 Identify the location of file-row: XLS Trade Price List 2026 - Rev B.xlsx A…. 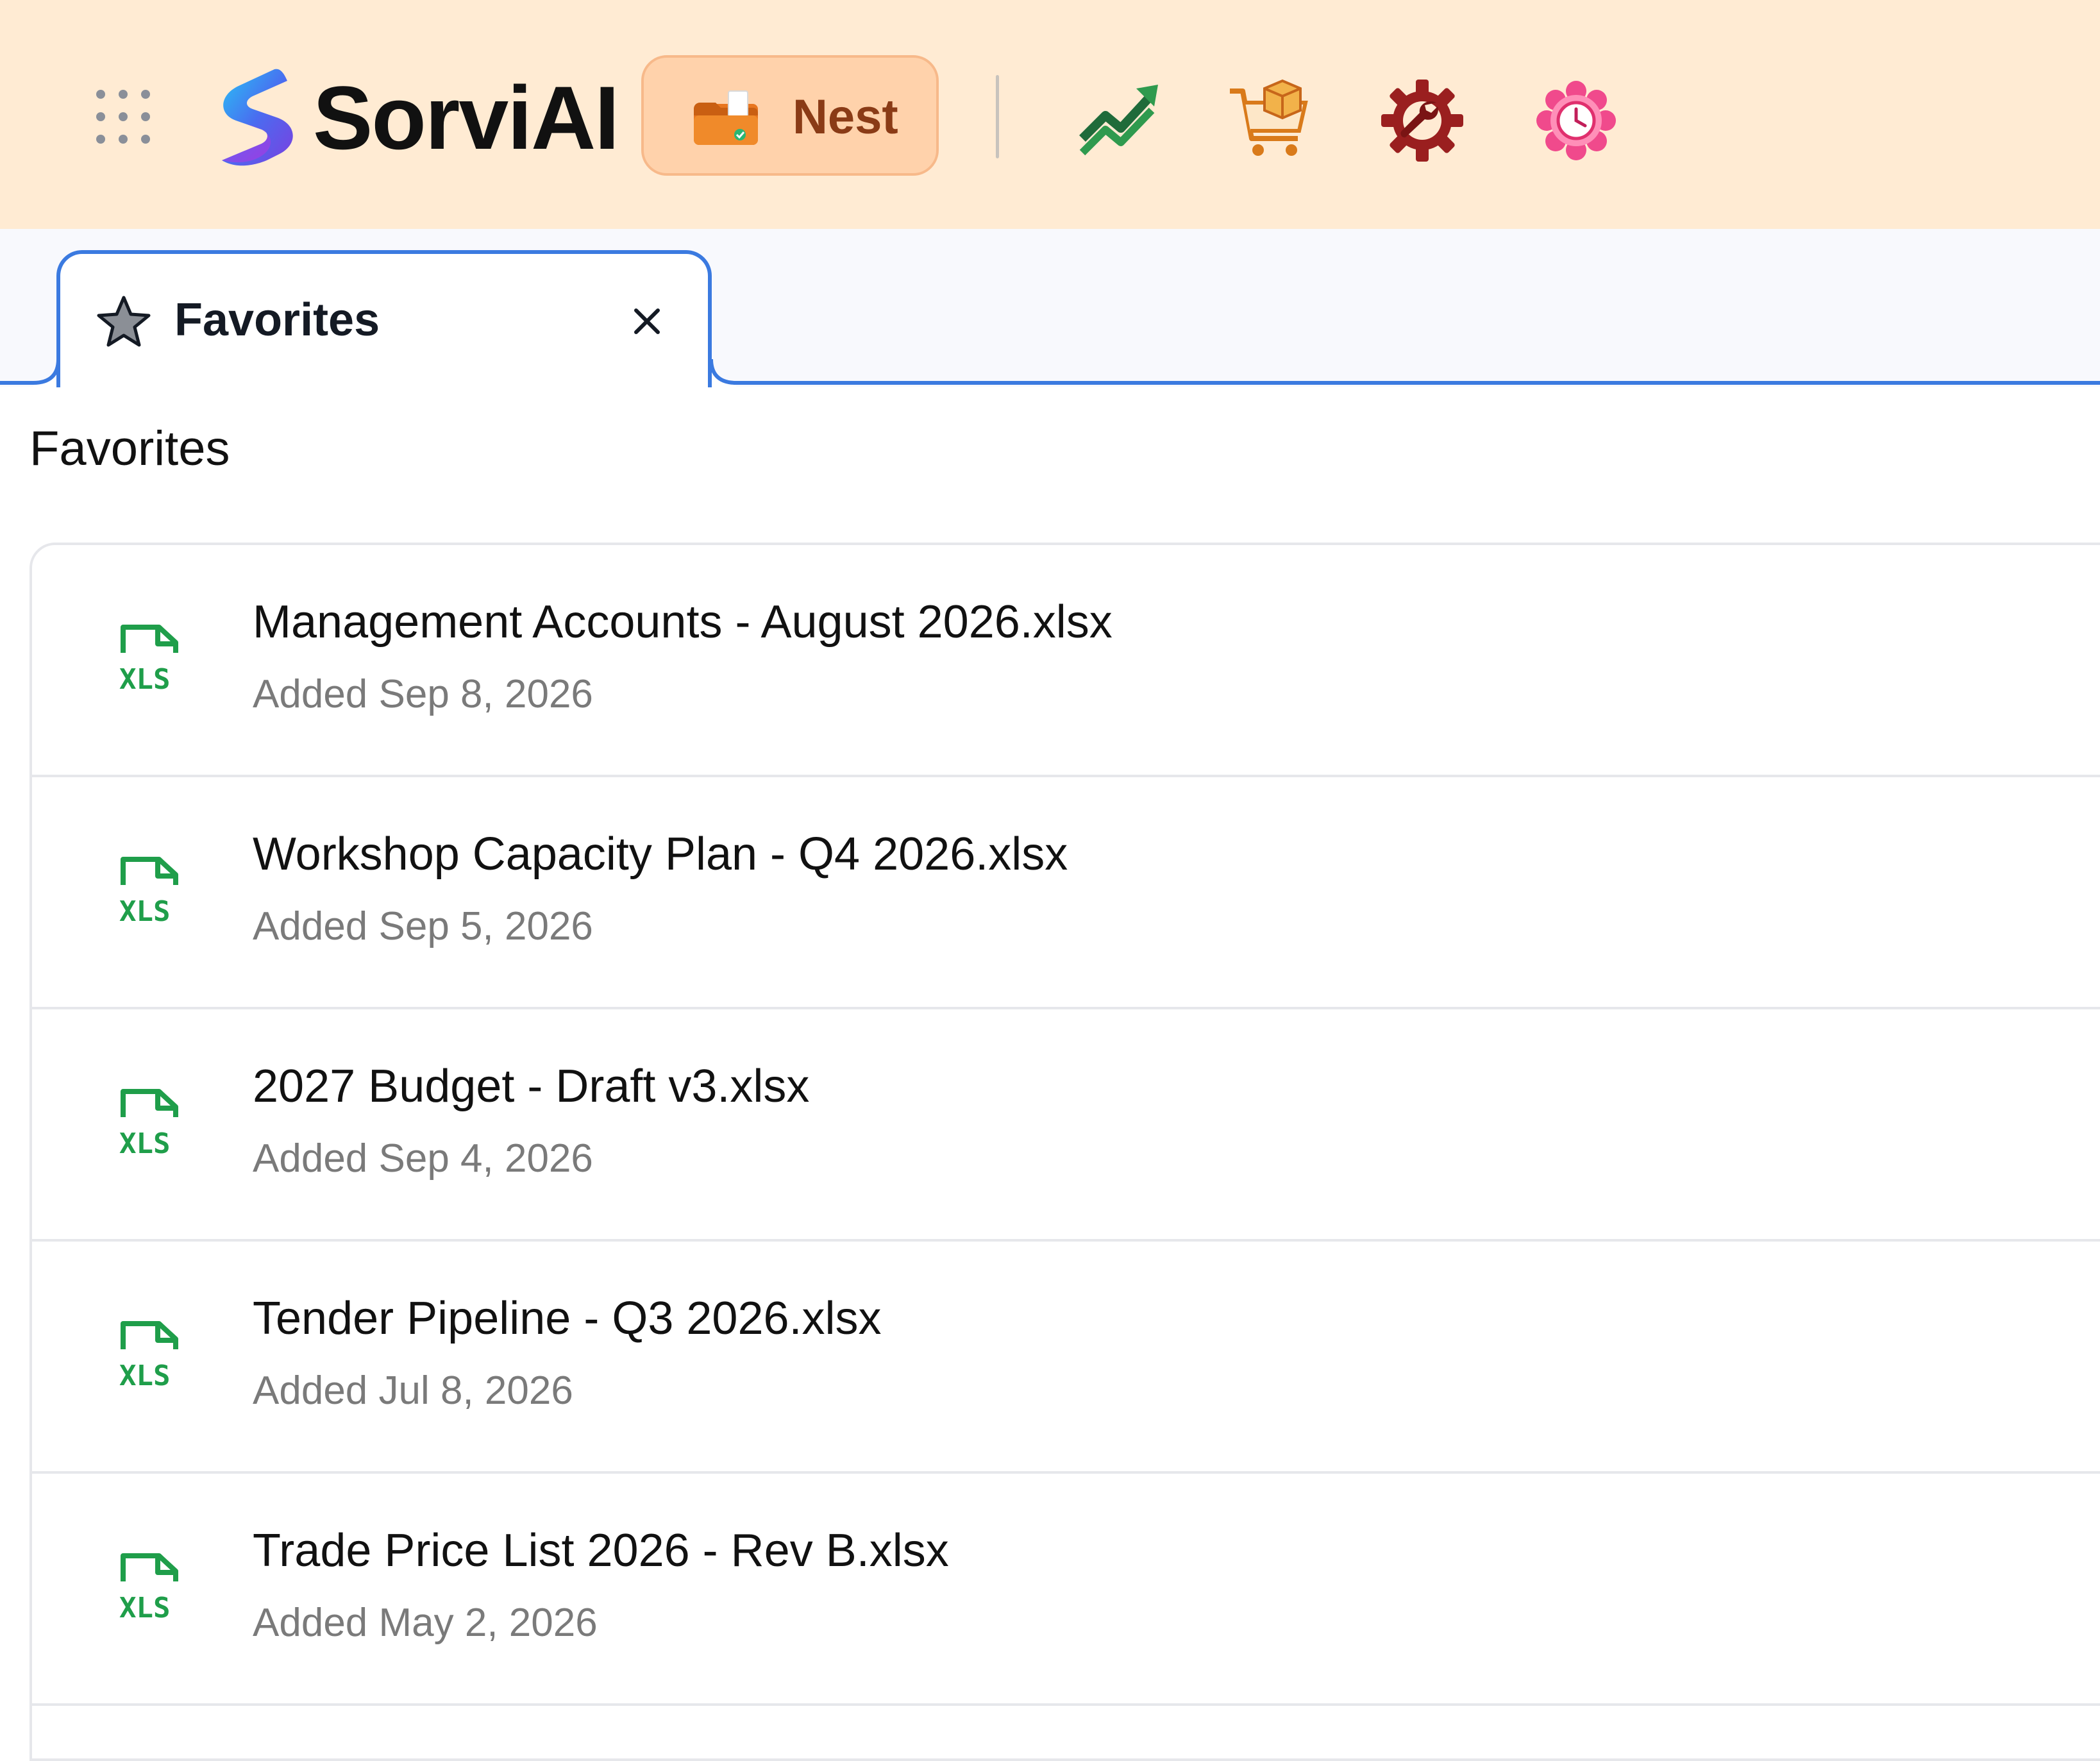
(1066, 1590).